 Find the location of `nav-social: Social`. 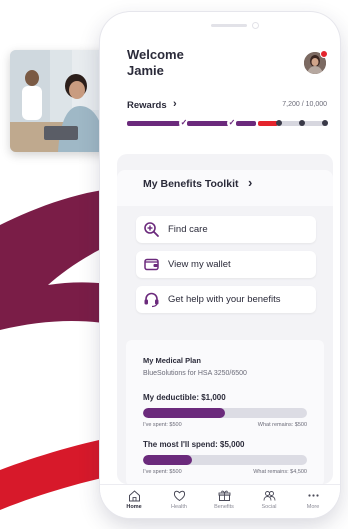

nav-social: Social is located at coordinates (269, 499).